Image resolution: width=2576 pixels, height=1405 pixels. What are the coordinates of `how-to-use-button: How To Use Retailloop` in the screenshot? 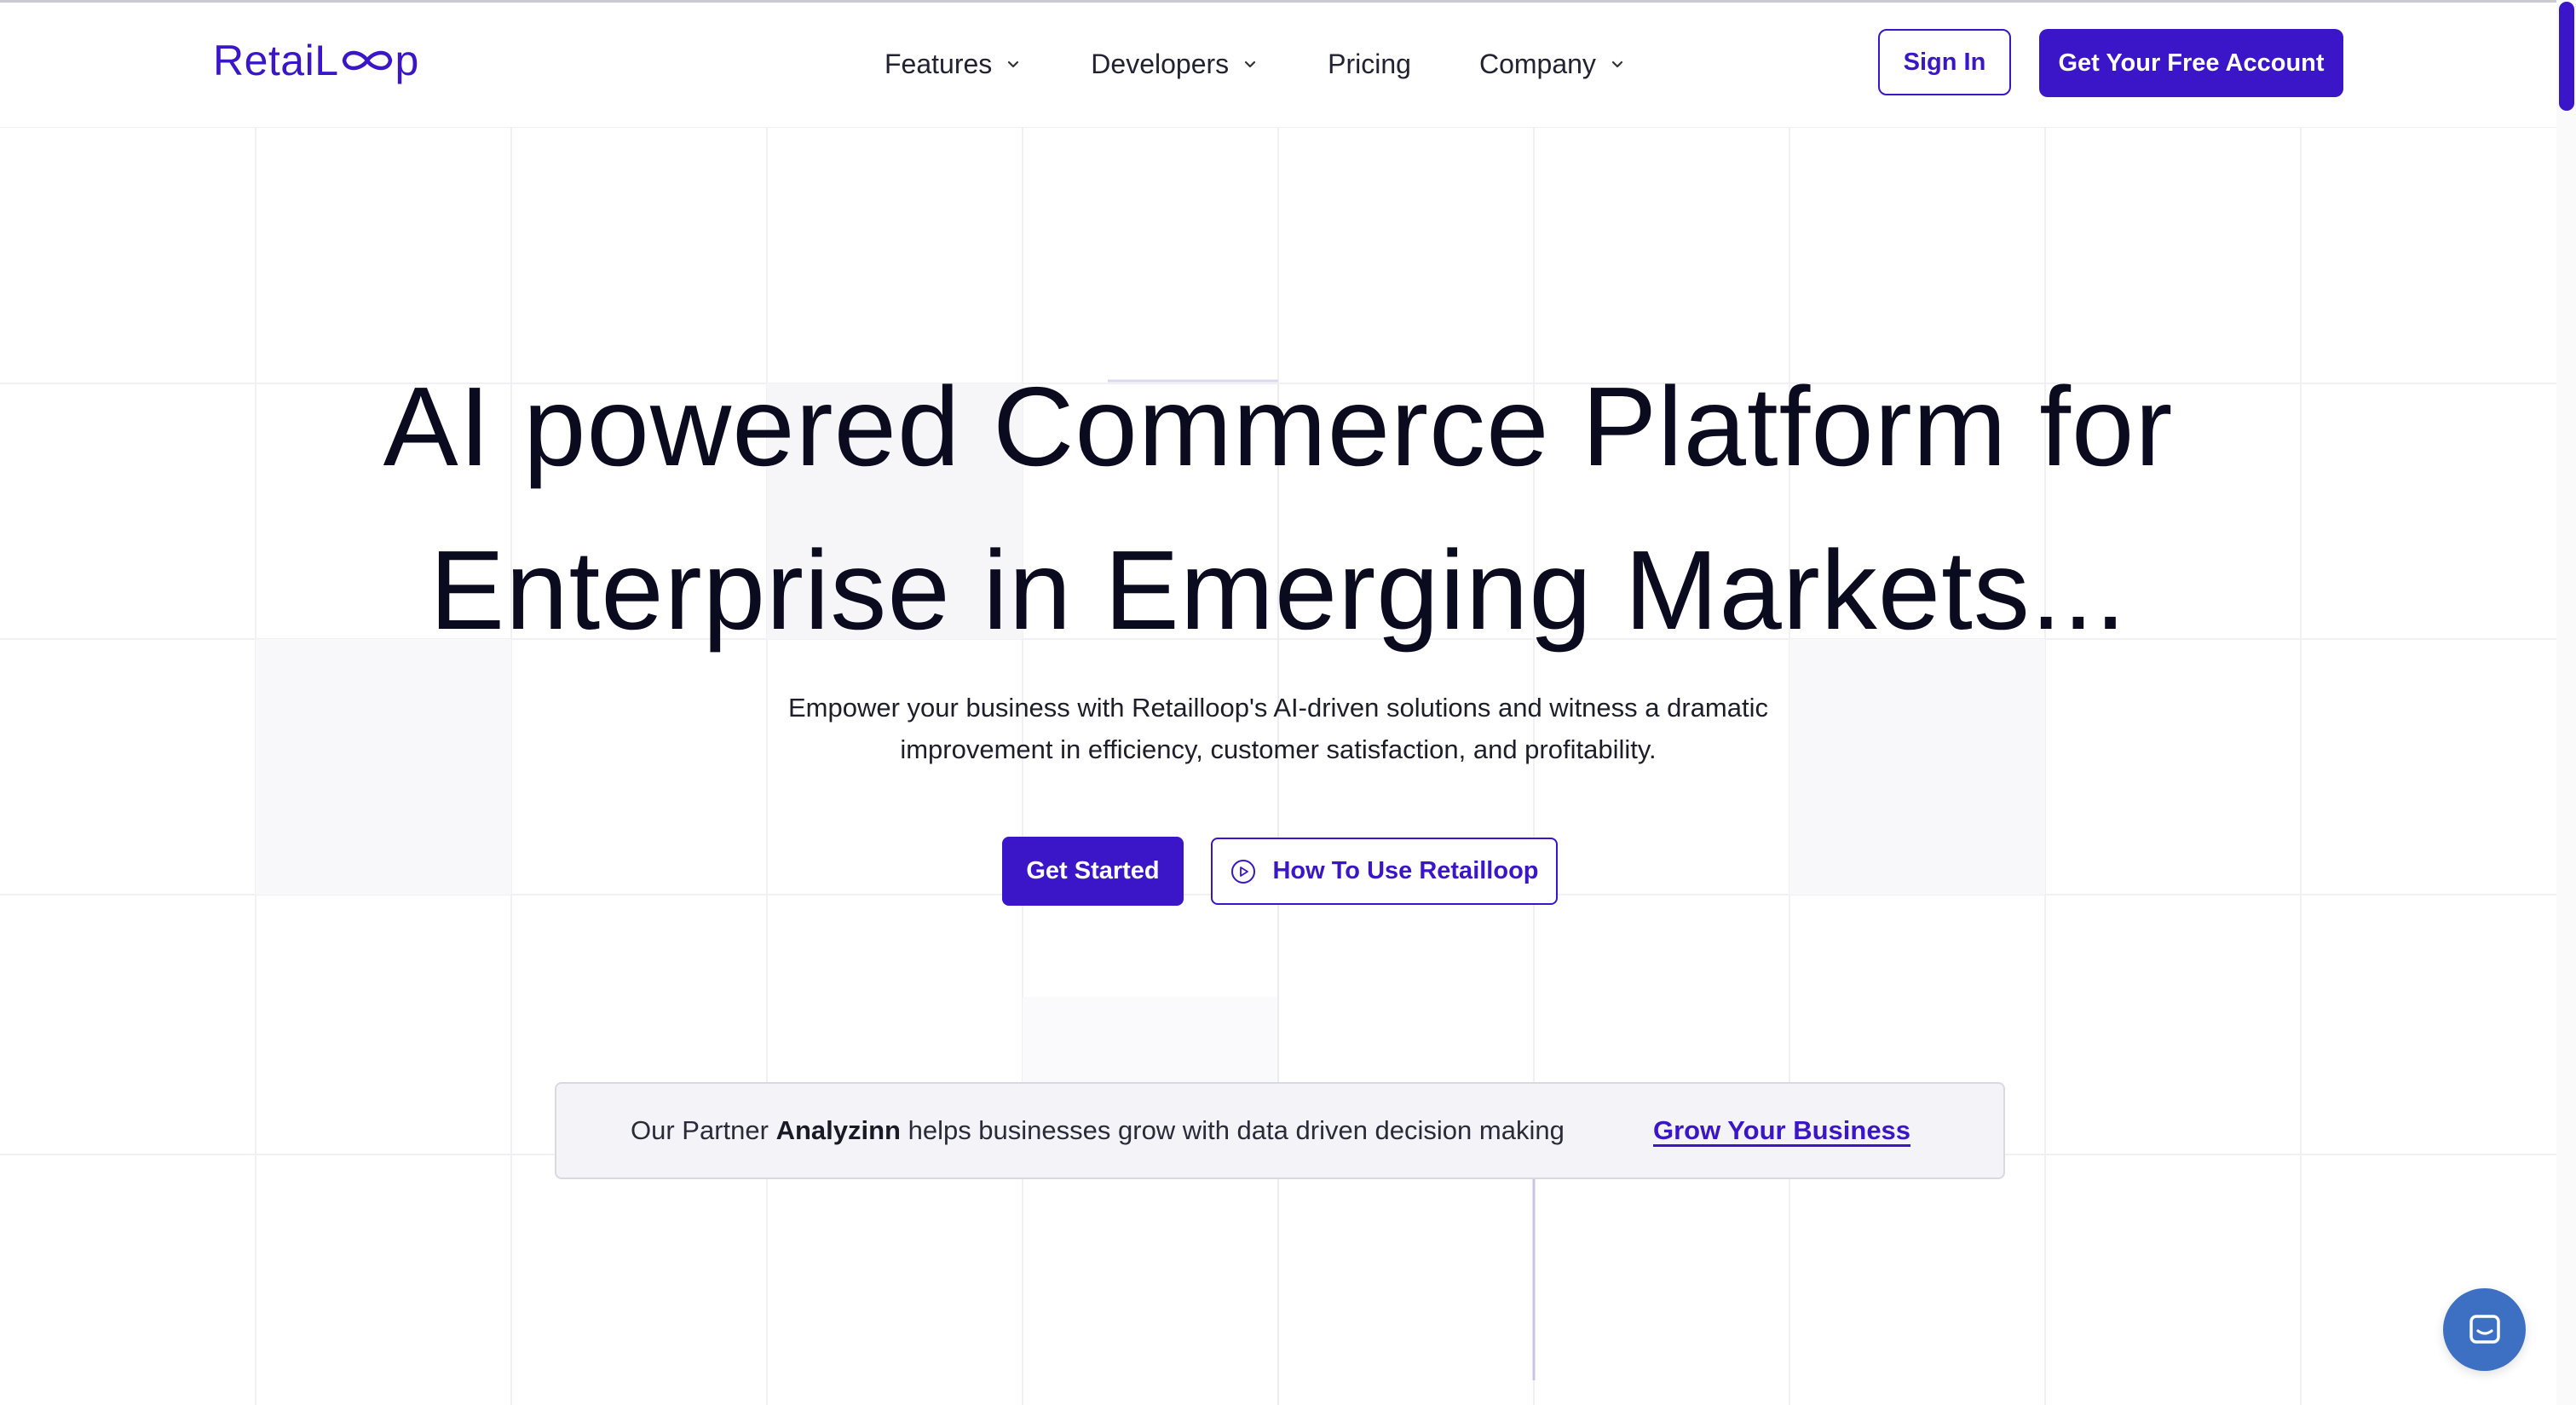 It's located at (1384, 871).